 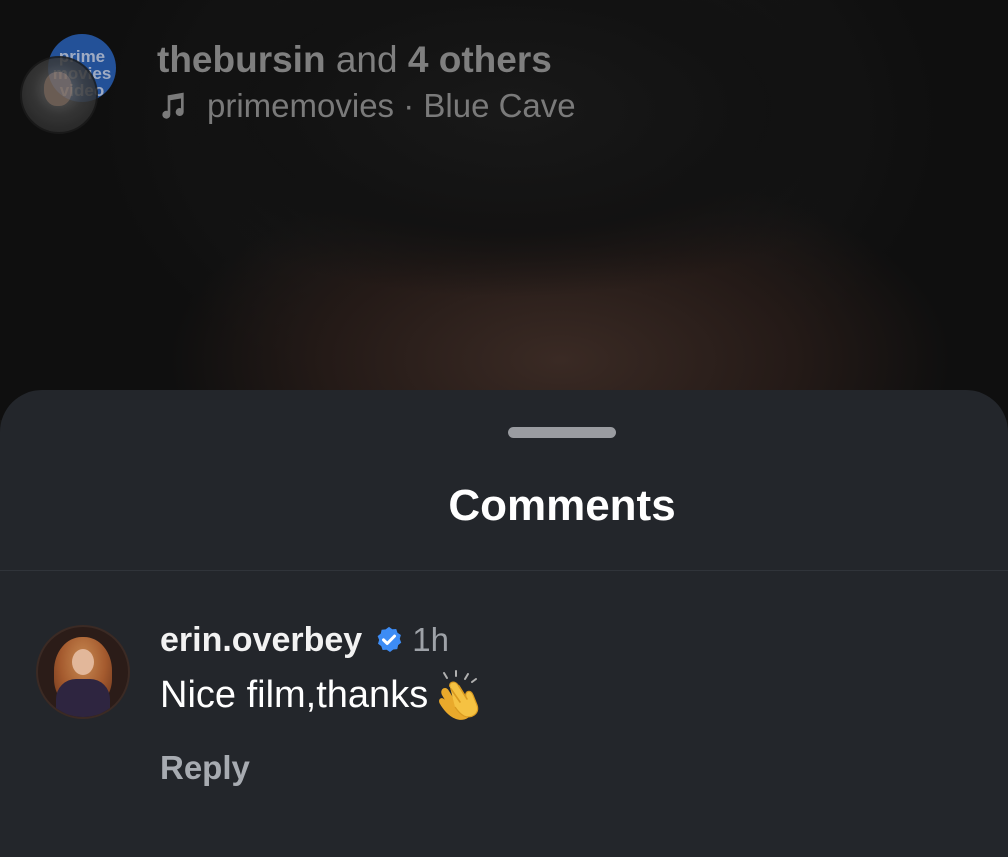 I want to click on avatar-portrait, so click(x=58, y=89).